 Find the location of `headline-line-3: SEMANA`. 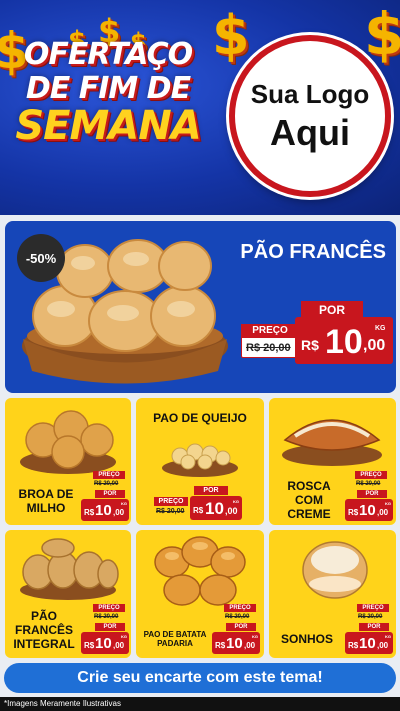

headline-line-3: SEMANA is located at coordinates (108, 126).